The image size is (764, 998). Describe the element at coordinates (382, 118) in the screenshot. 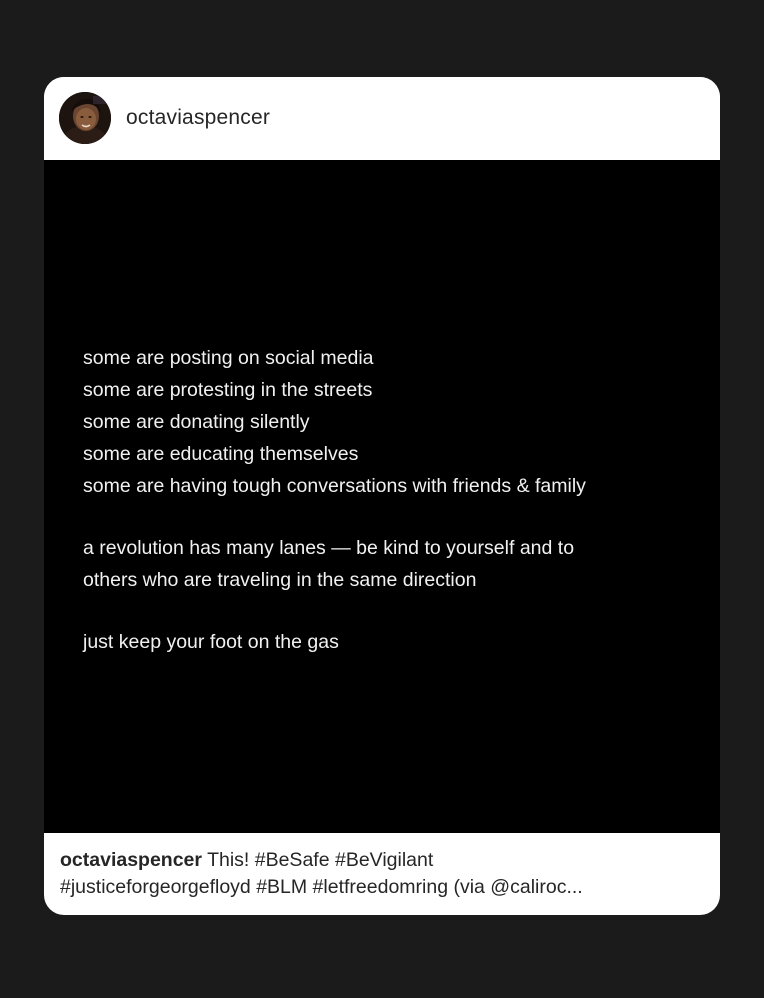

I see `post-header: octaviaspencer` at that location.